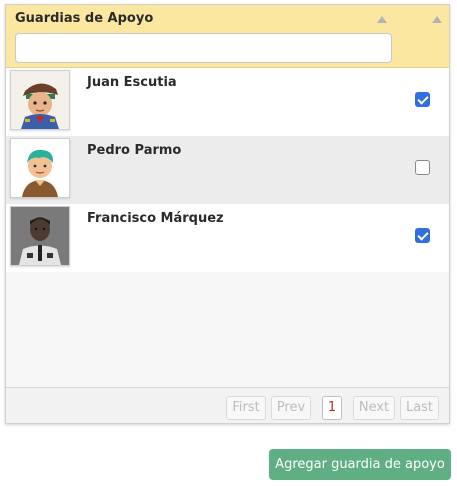 This screenshot has width=457, height=486. I want to click on filter-input, so click(203, 48).